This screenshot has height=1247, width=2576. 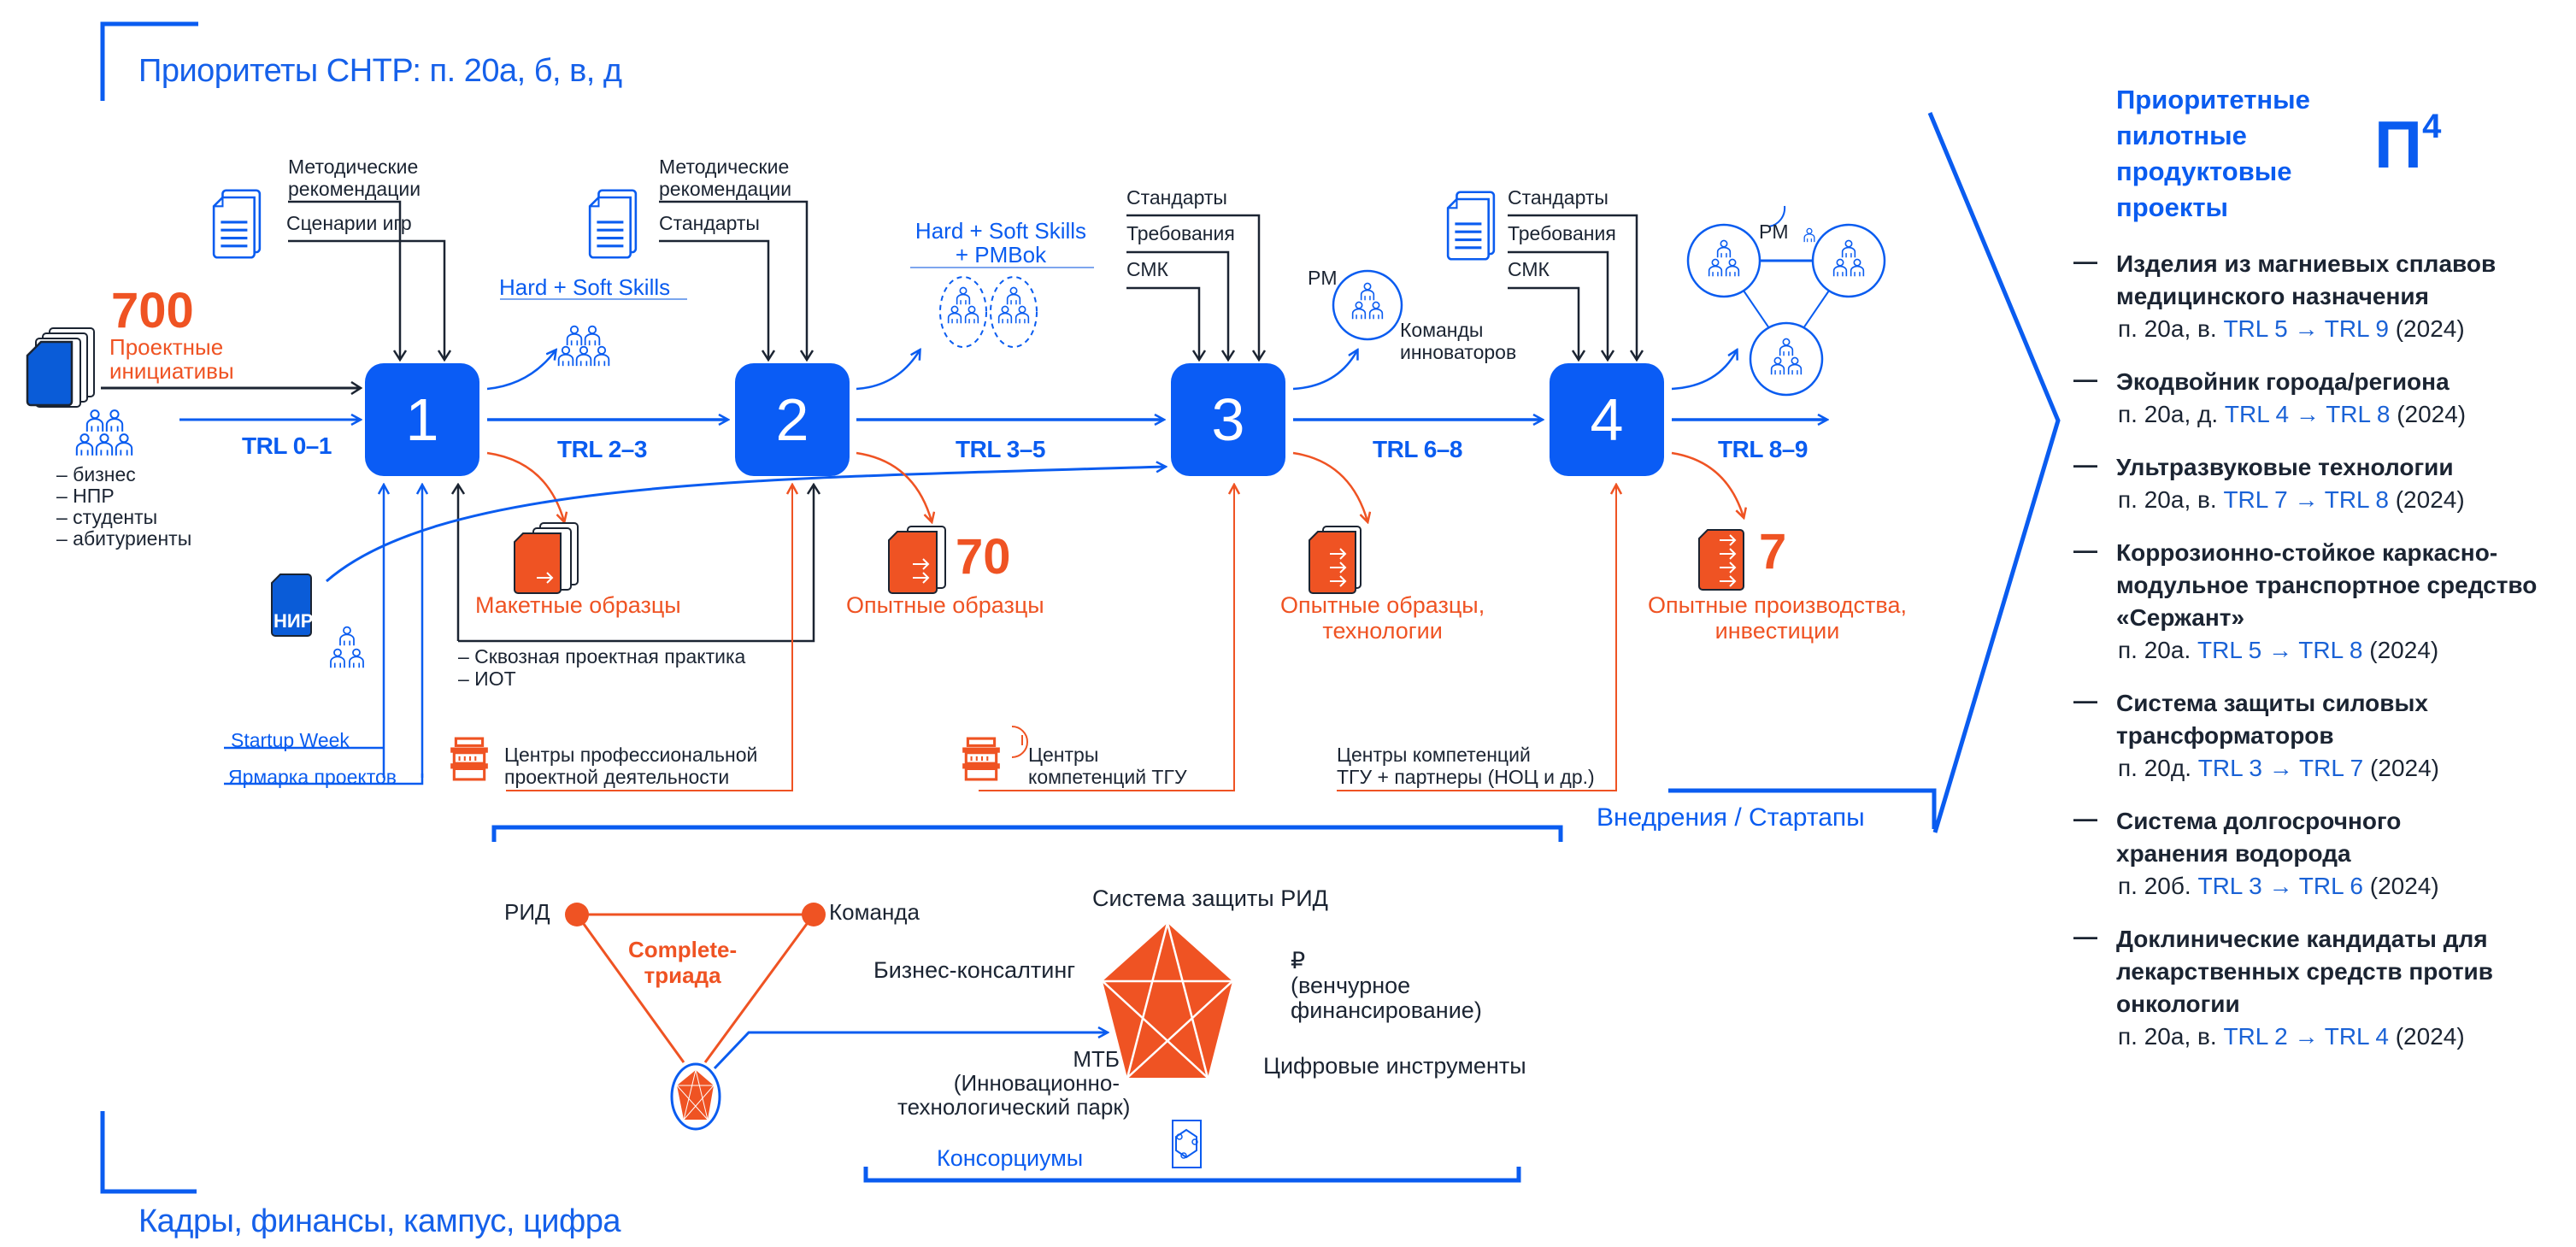 I want to click on stage-3-input-requirements: Требования, so click(x=1180, y=233).